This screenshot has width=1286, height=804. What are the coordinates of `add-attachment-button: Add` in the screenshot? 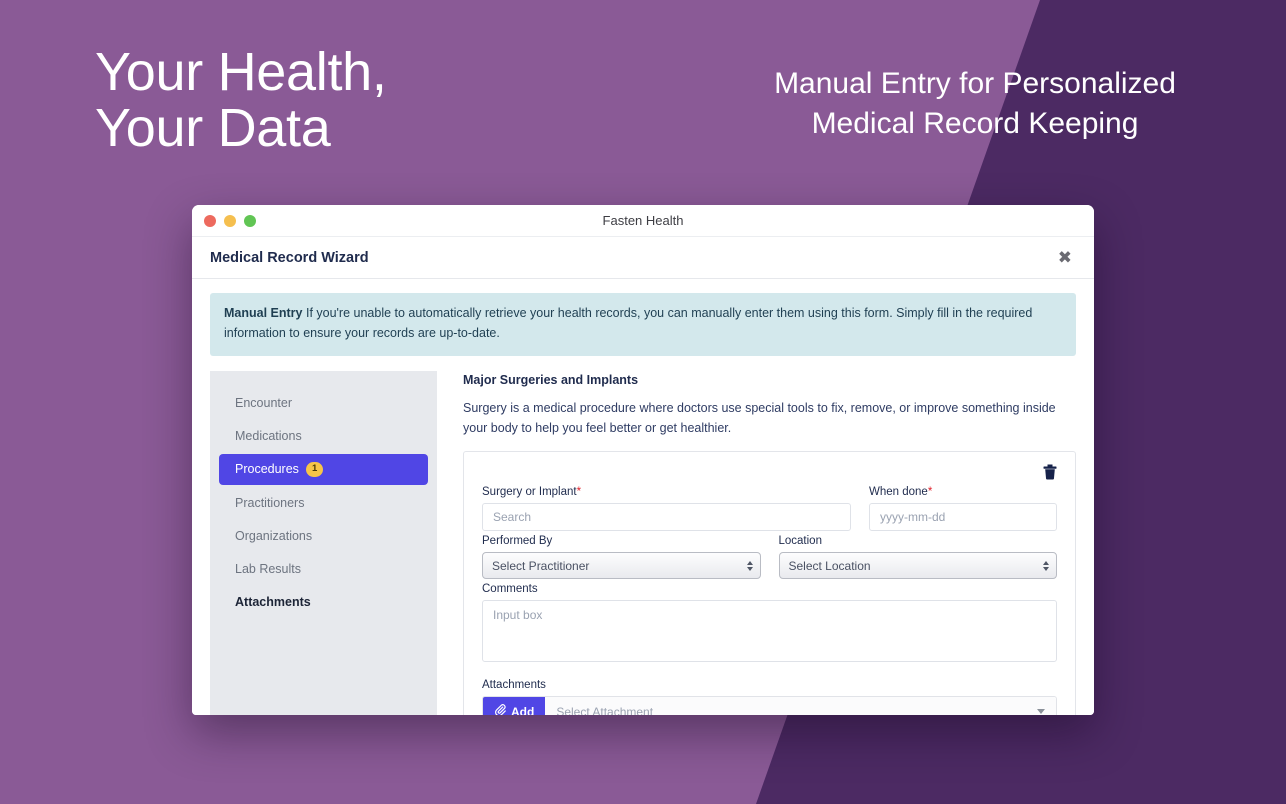 It's located at (514, 706).